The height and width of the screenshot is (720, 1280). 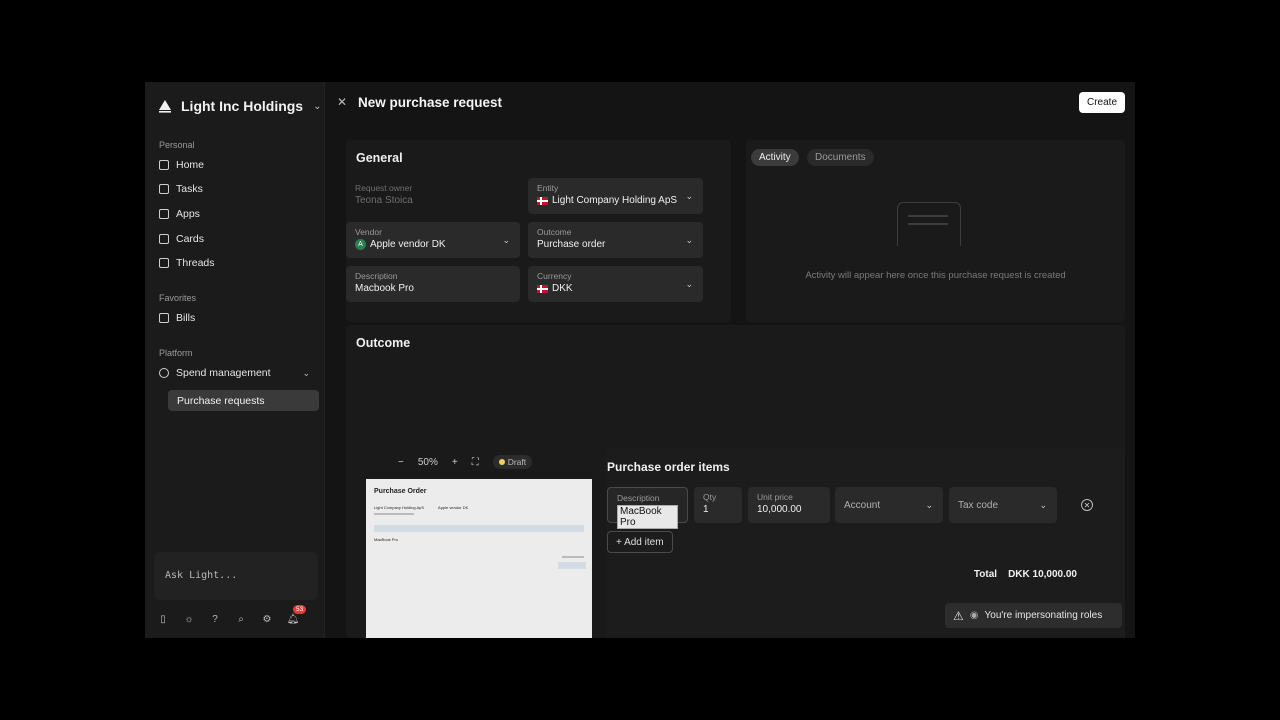 I want to click on outcome-select: Outcome Purchase order ⌄, so click(x=615, y=240).